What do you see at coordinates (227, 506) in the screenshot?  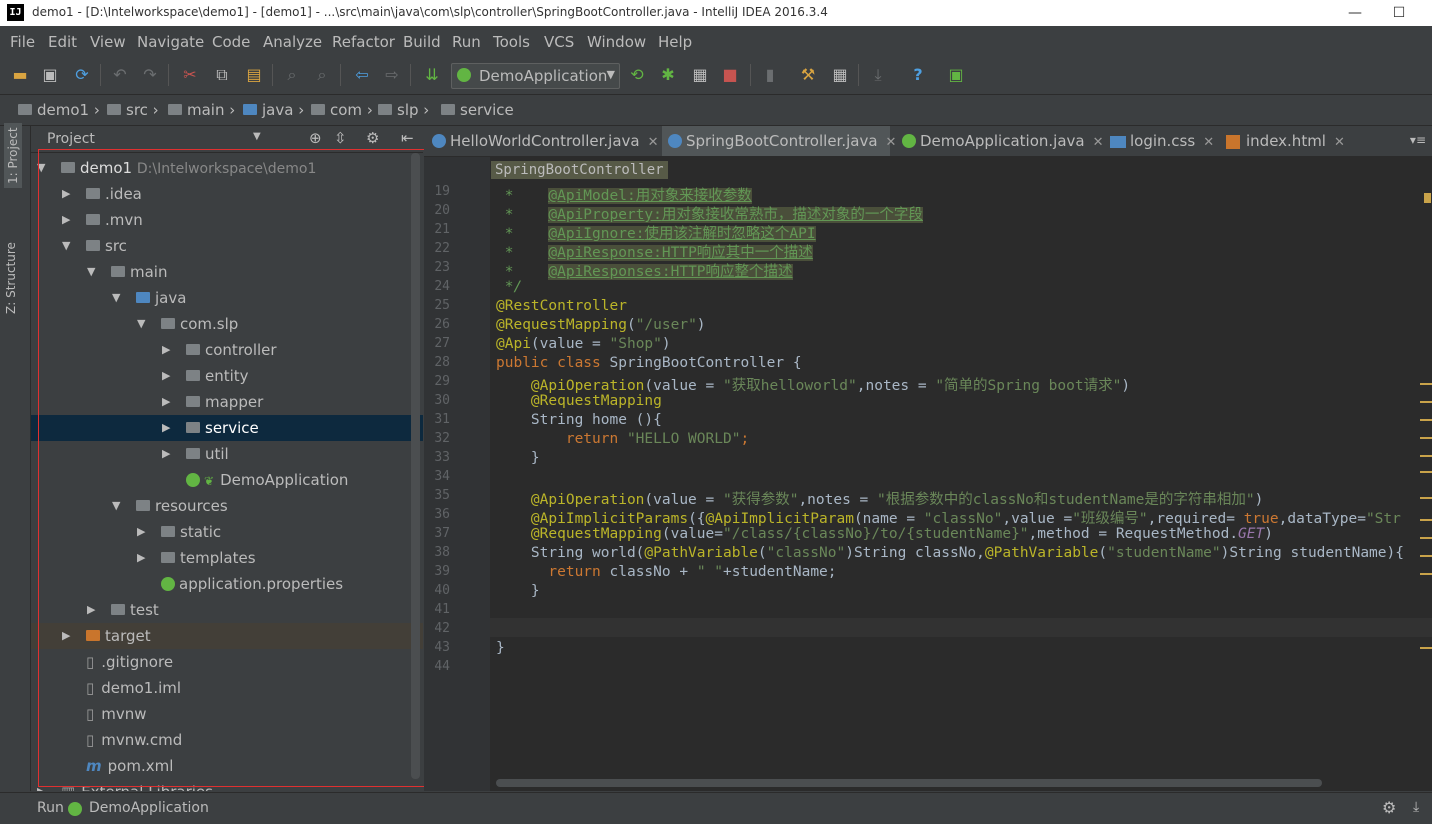 I see `tree-item-resources: ▼ resources` at bounding box center [227, 506].